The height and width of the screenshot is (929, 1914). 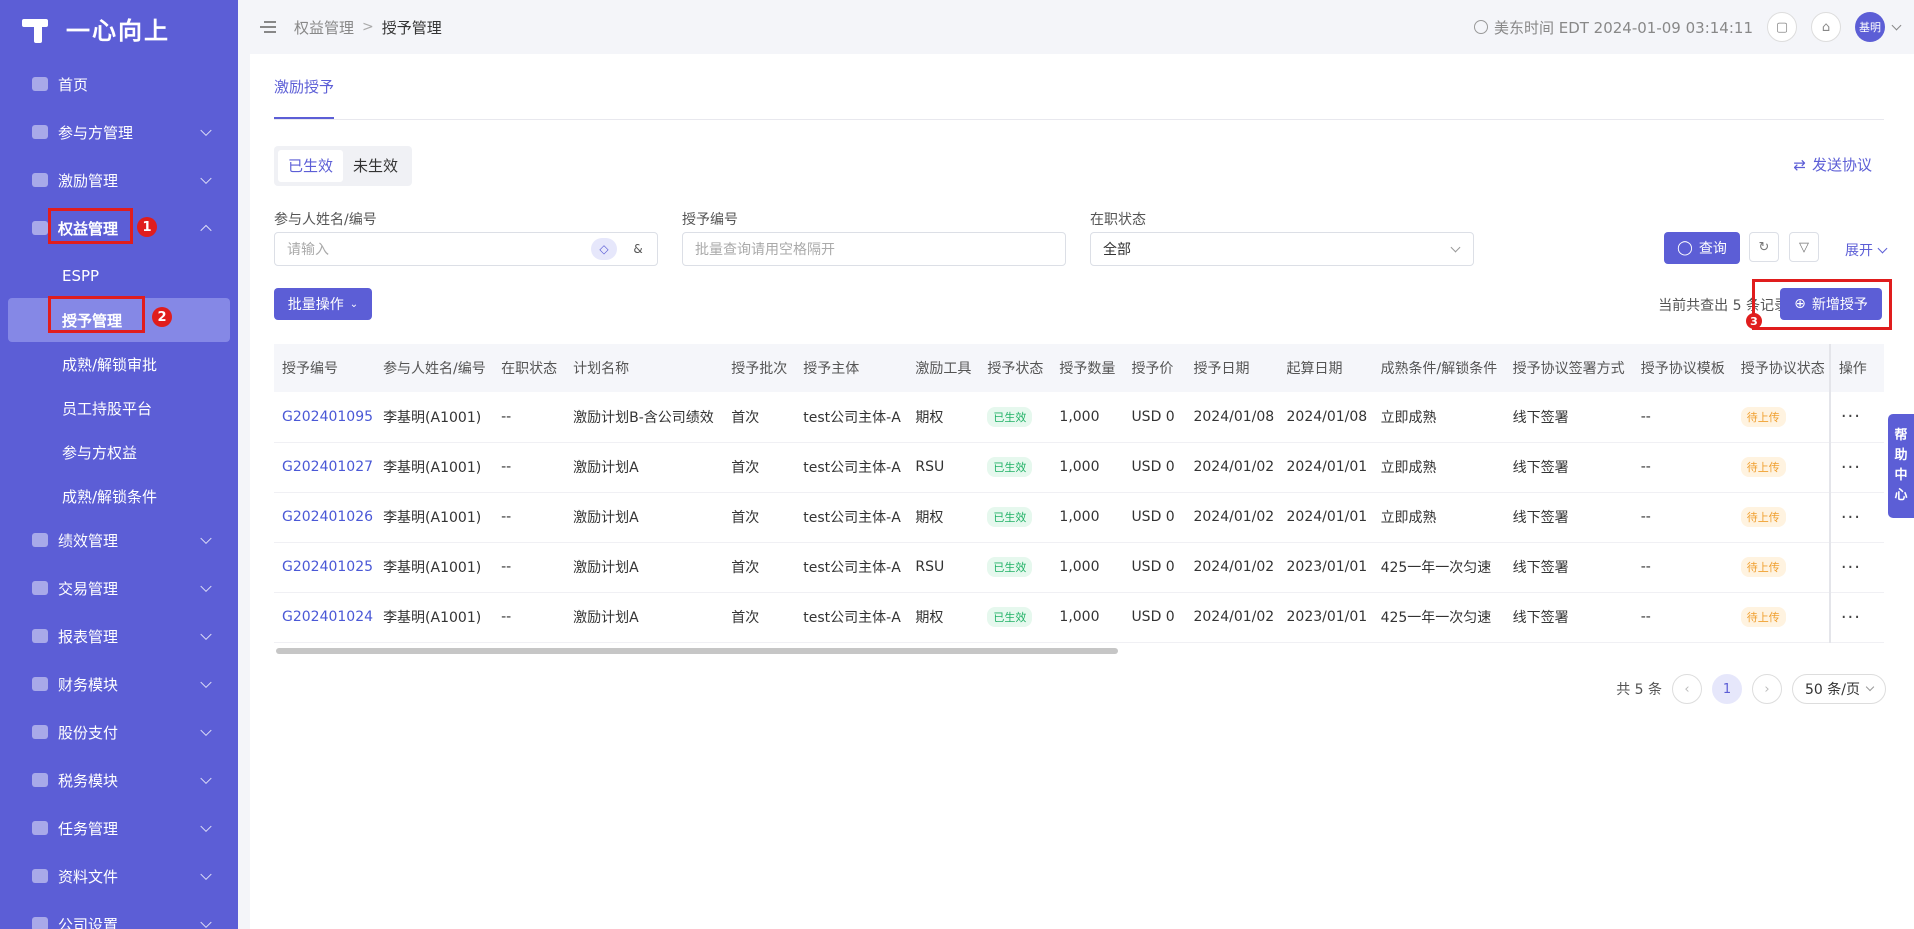 What do you see at coordinates (325, 467) in the screenshot?
I see `grant-number-link: G202401027` at bounding box center [325, 467].